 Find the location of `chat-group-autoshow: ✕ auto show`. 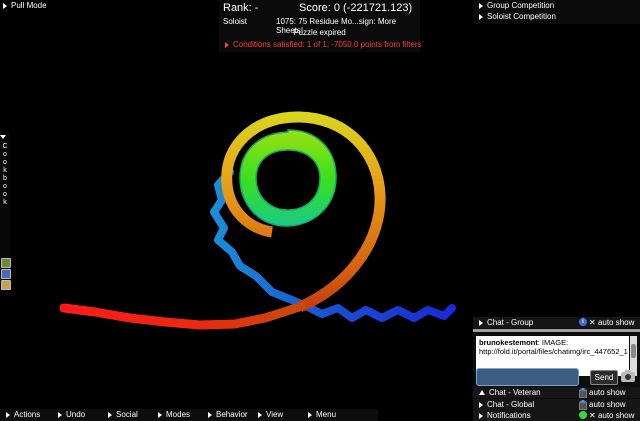

chat-group-autoshow: ✕ auto show is located at coordinates (611, 322).